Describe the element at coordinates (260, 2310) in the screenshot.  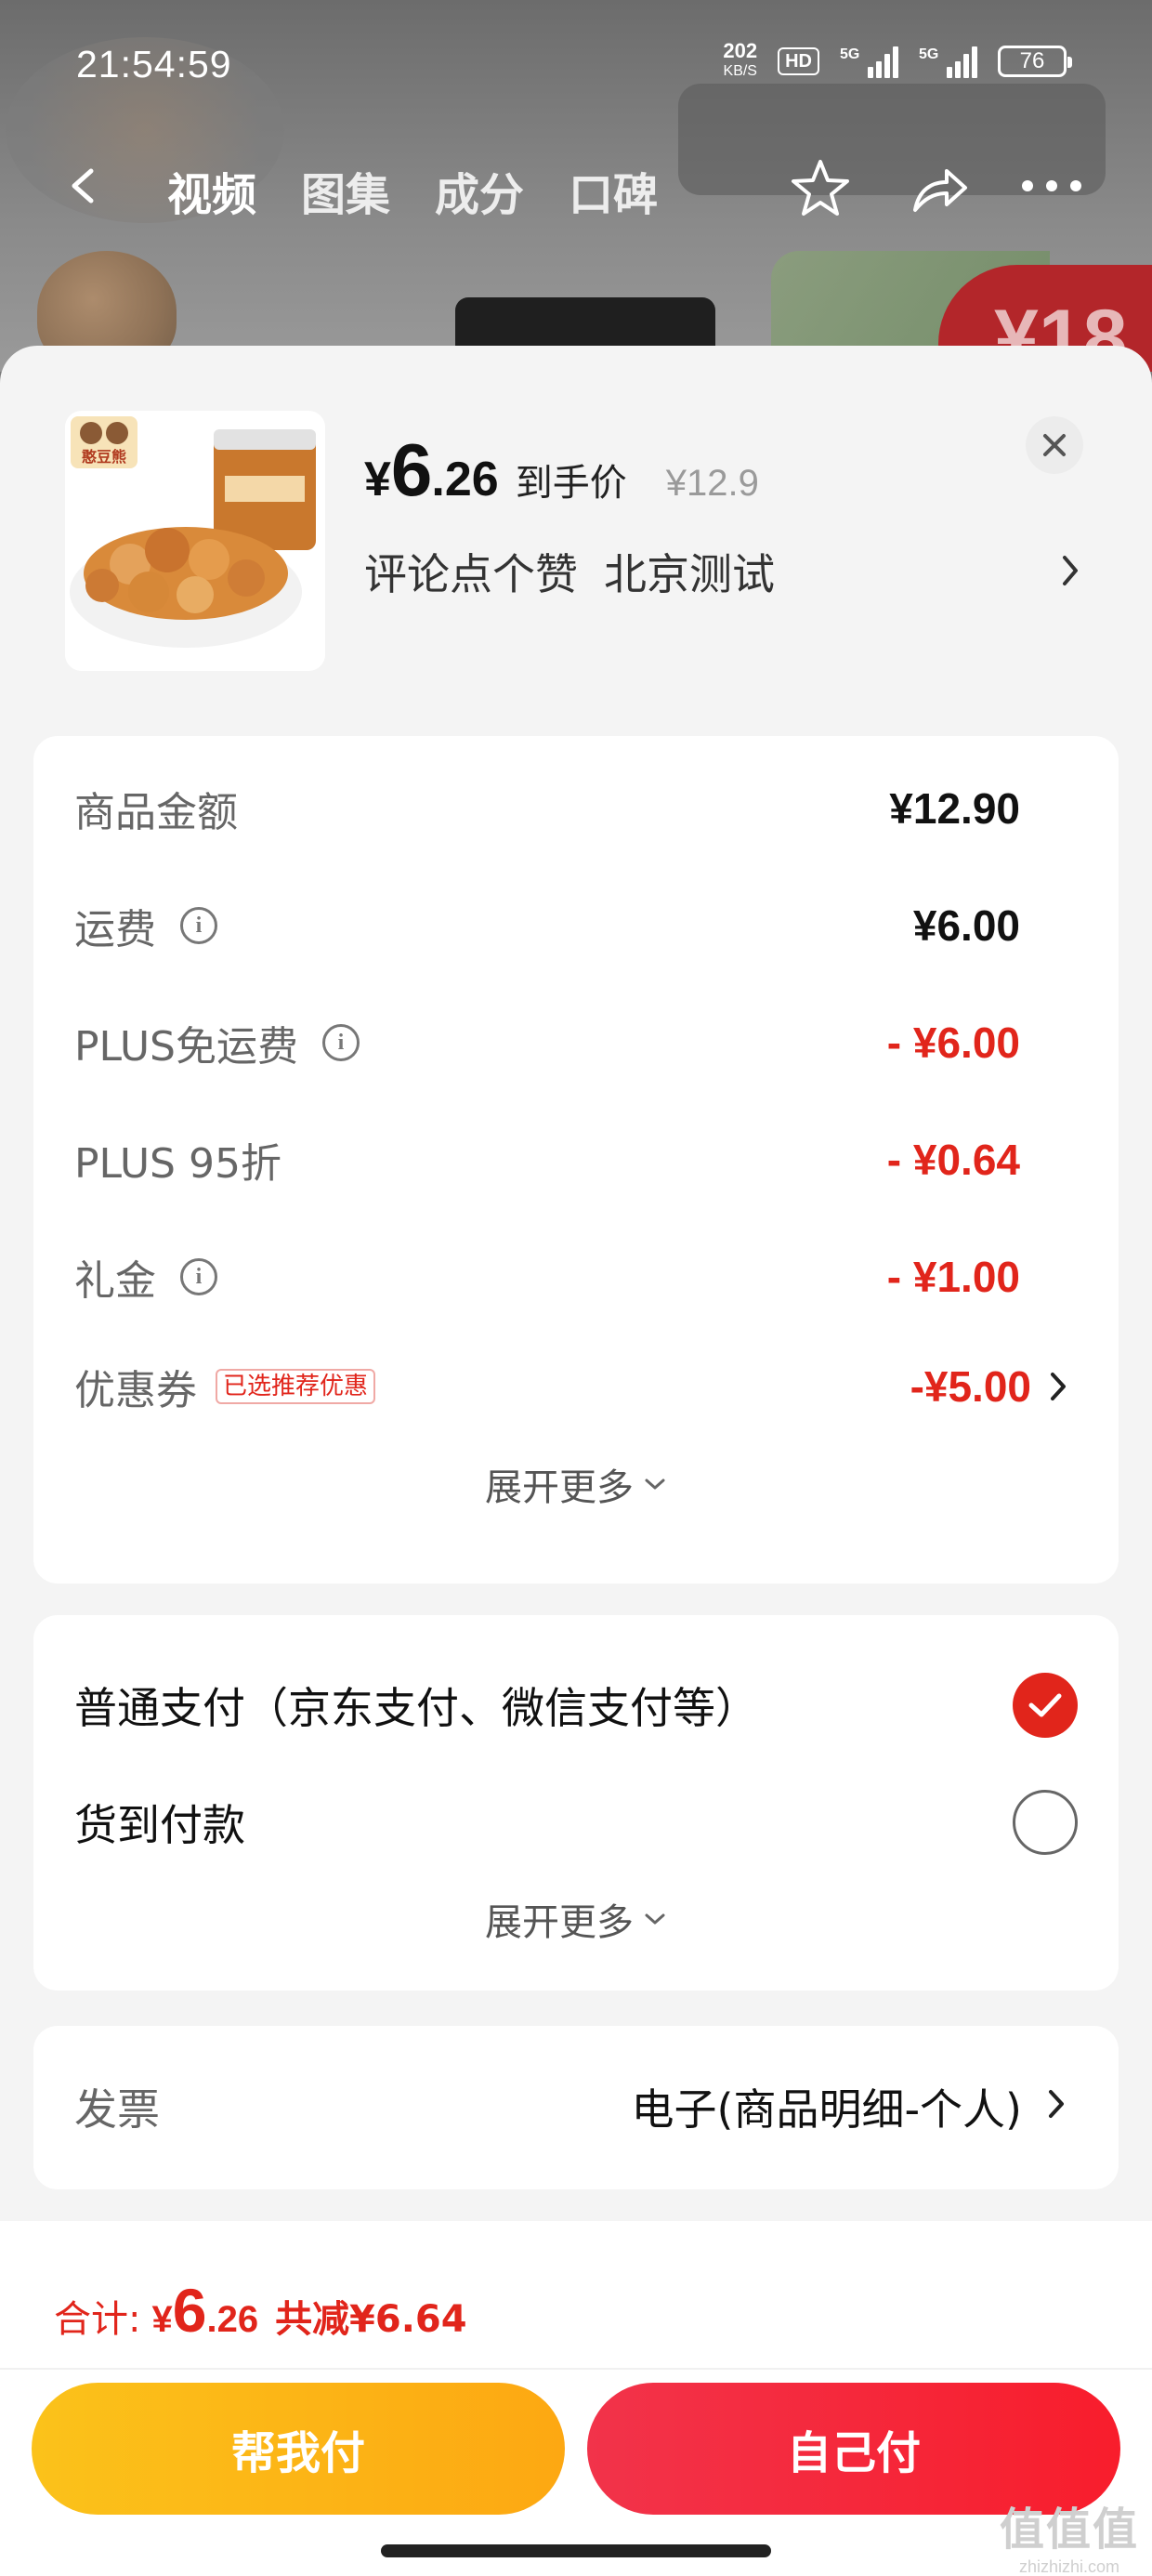
I see `order-total: 合计: ¥ 6 .26 共减¥6.64` at that location.